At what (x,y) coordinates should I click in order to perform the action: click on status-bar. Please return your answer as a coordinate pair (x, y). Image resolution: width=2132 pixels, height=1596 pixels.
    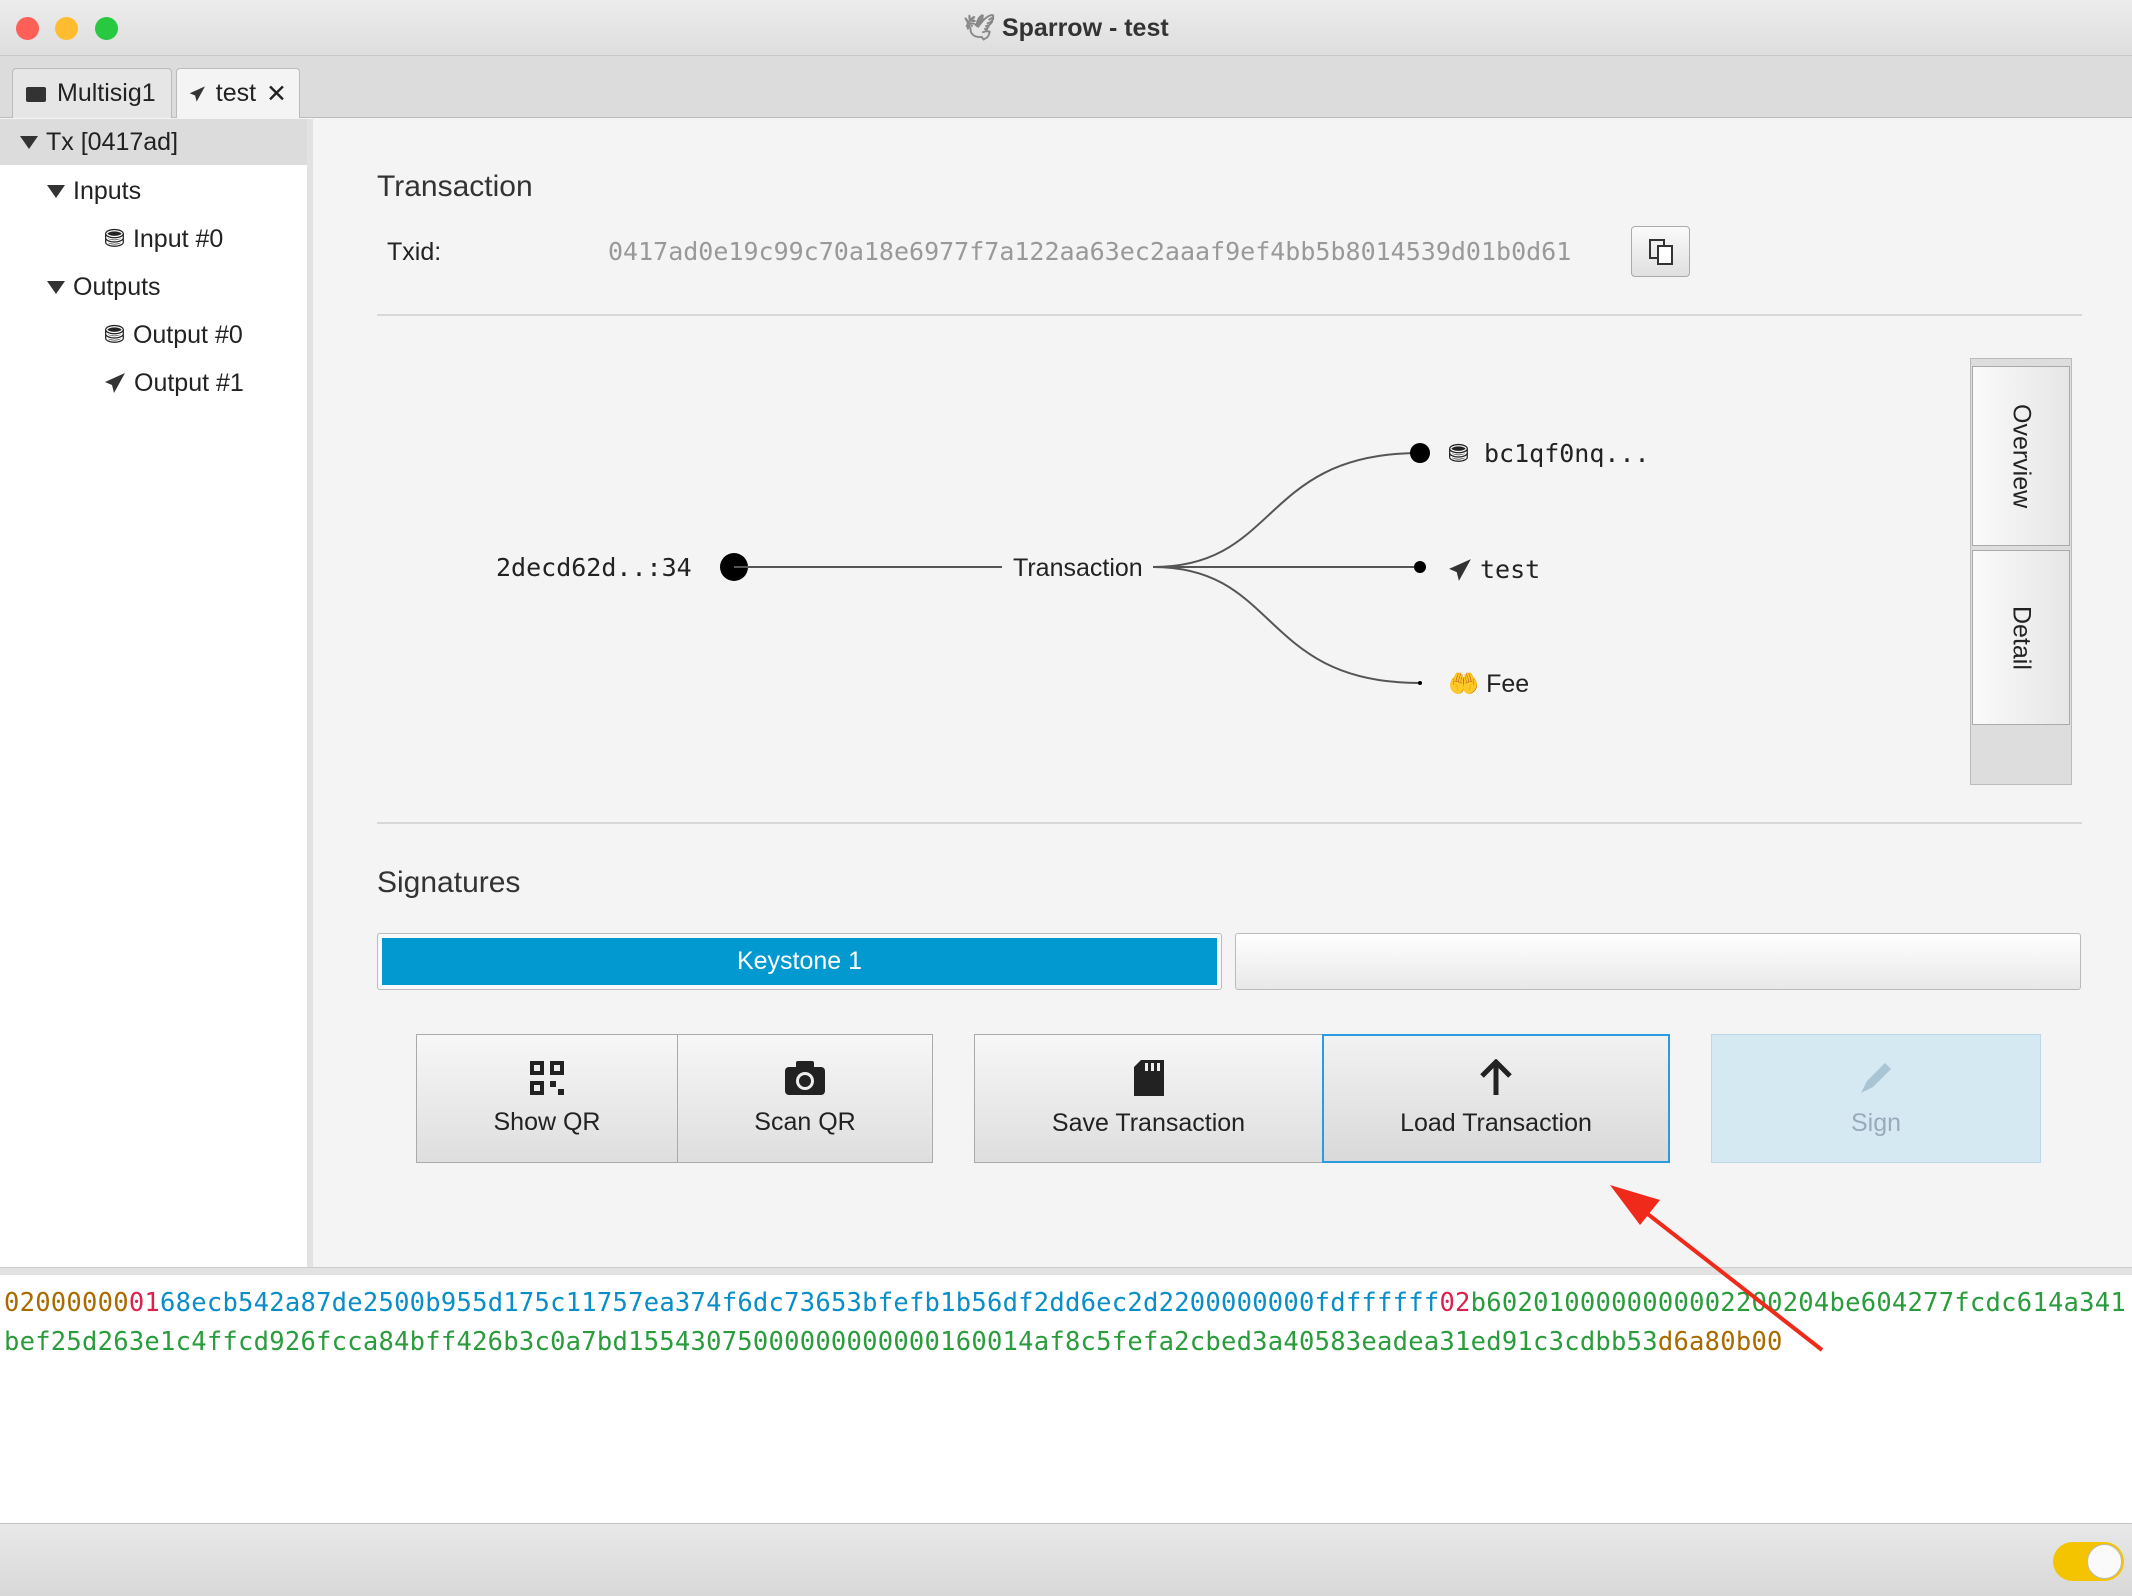
    Looking at the image, I should click on (1066, 1559).